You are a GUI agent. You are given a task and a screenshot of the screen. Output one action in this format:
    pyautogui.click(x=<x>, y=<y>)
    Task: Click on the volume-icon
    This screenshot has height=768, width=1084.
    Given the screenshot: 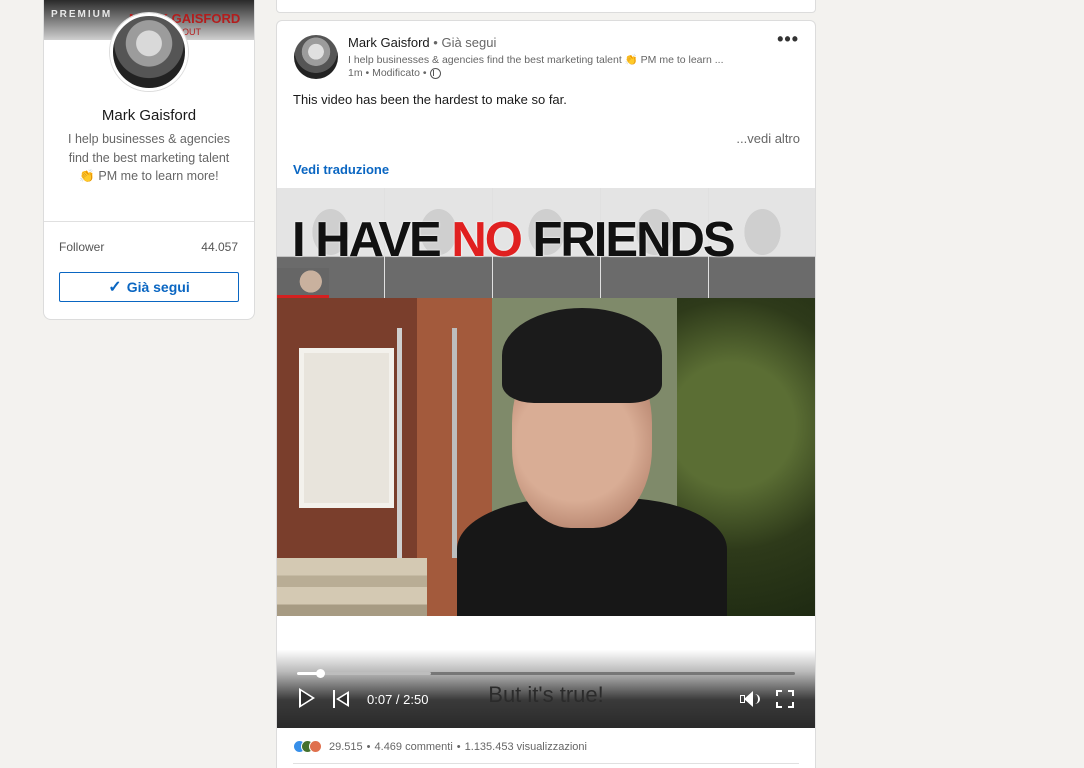 What is the action you would take?
    pyautogui.click(x=751, y=699)
    